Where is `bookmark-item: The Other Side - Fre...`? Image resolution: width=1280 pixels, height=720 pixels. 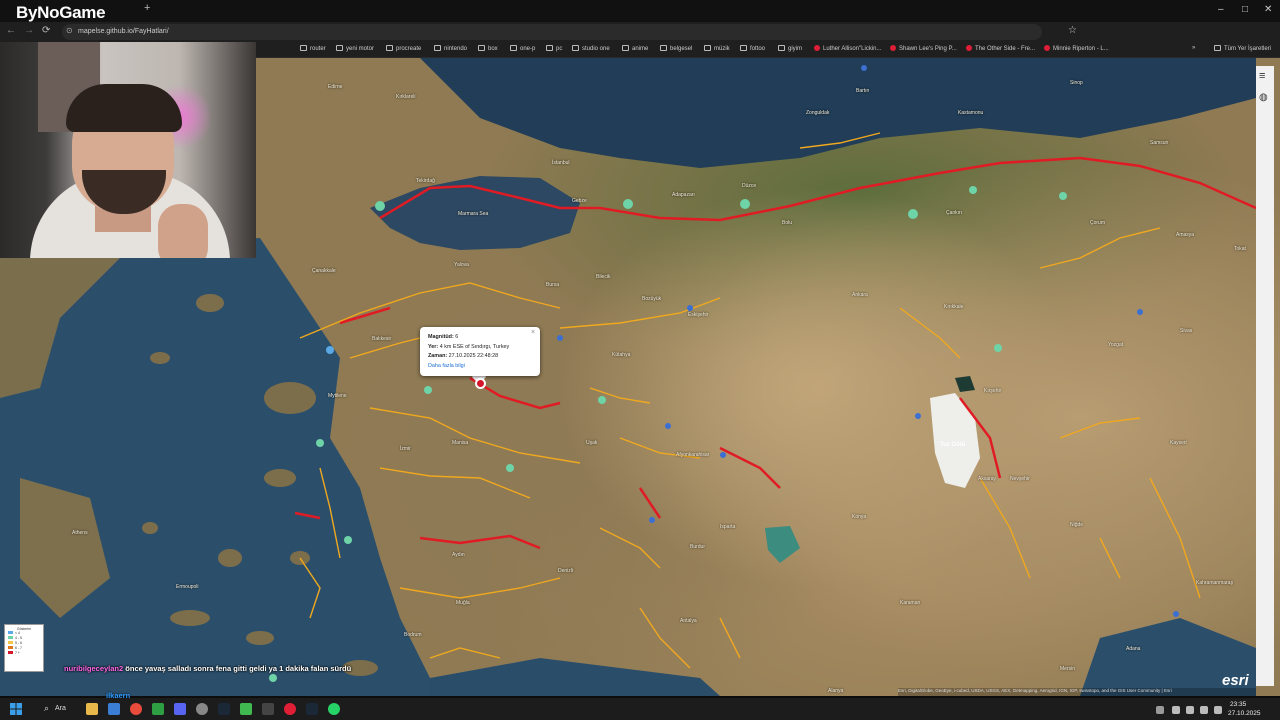 bookmark-item: The Other Side - Fre... is located at coordinates (1000, 48).